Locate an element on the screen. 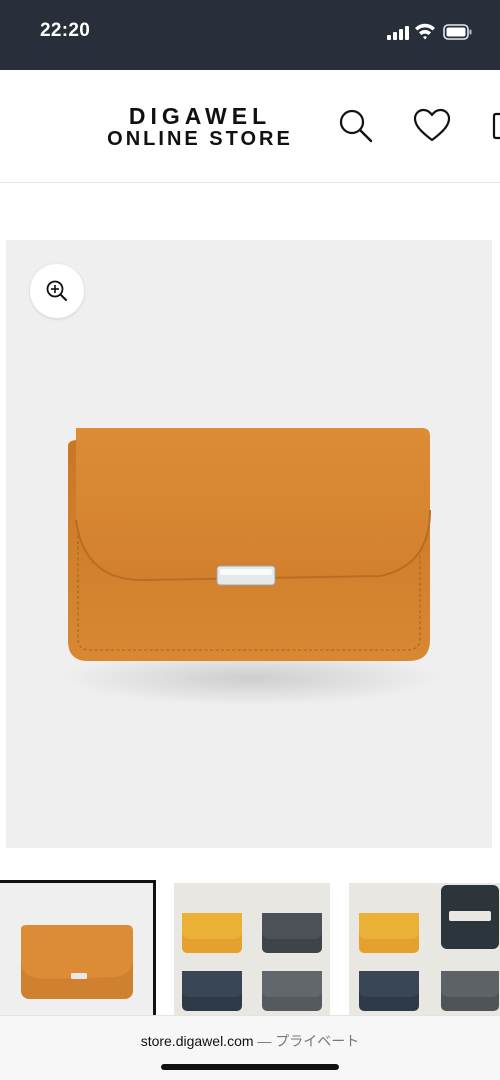 Image resolution: width=500 pixels, height=1080 pixels. site-header: DIGAWEL ONLINE STORE is located at coordinates (250, 126).